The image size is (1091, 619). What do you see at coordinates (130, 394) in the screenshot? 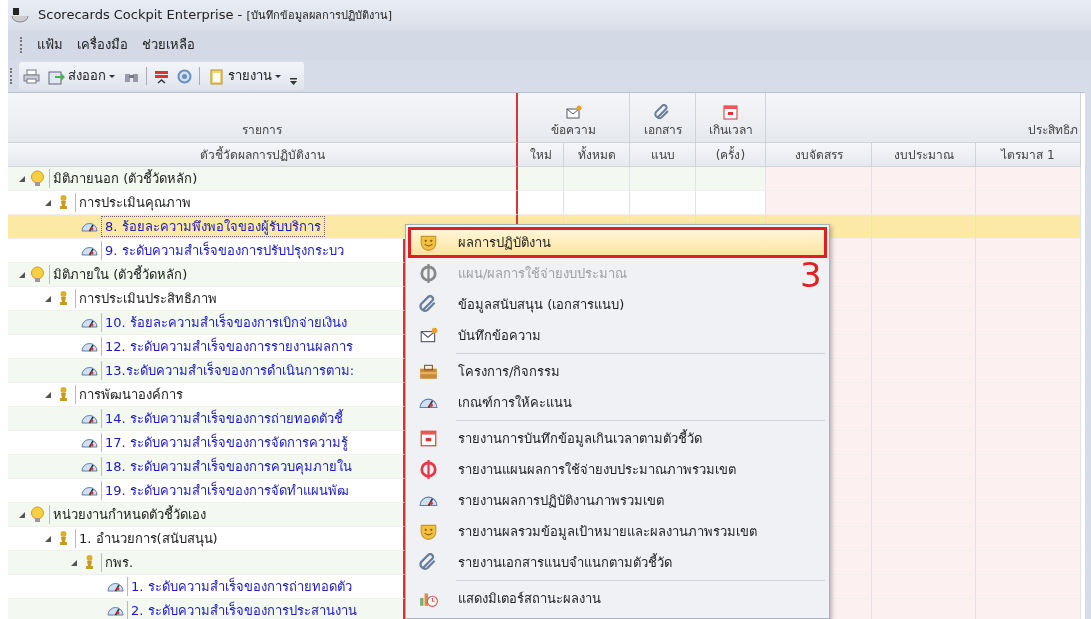
I see `tree-item: การพัฒนาองค์การ` at bounding box center [130, 394].